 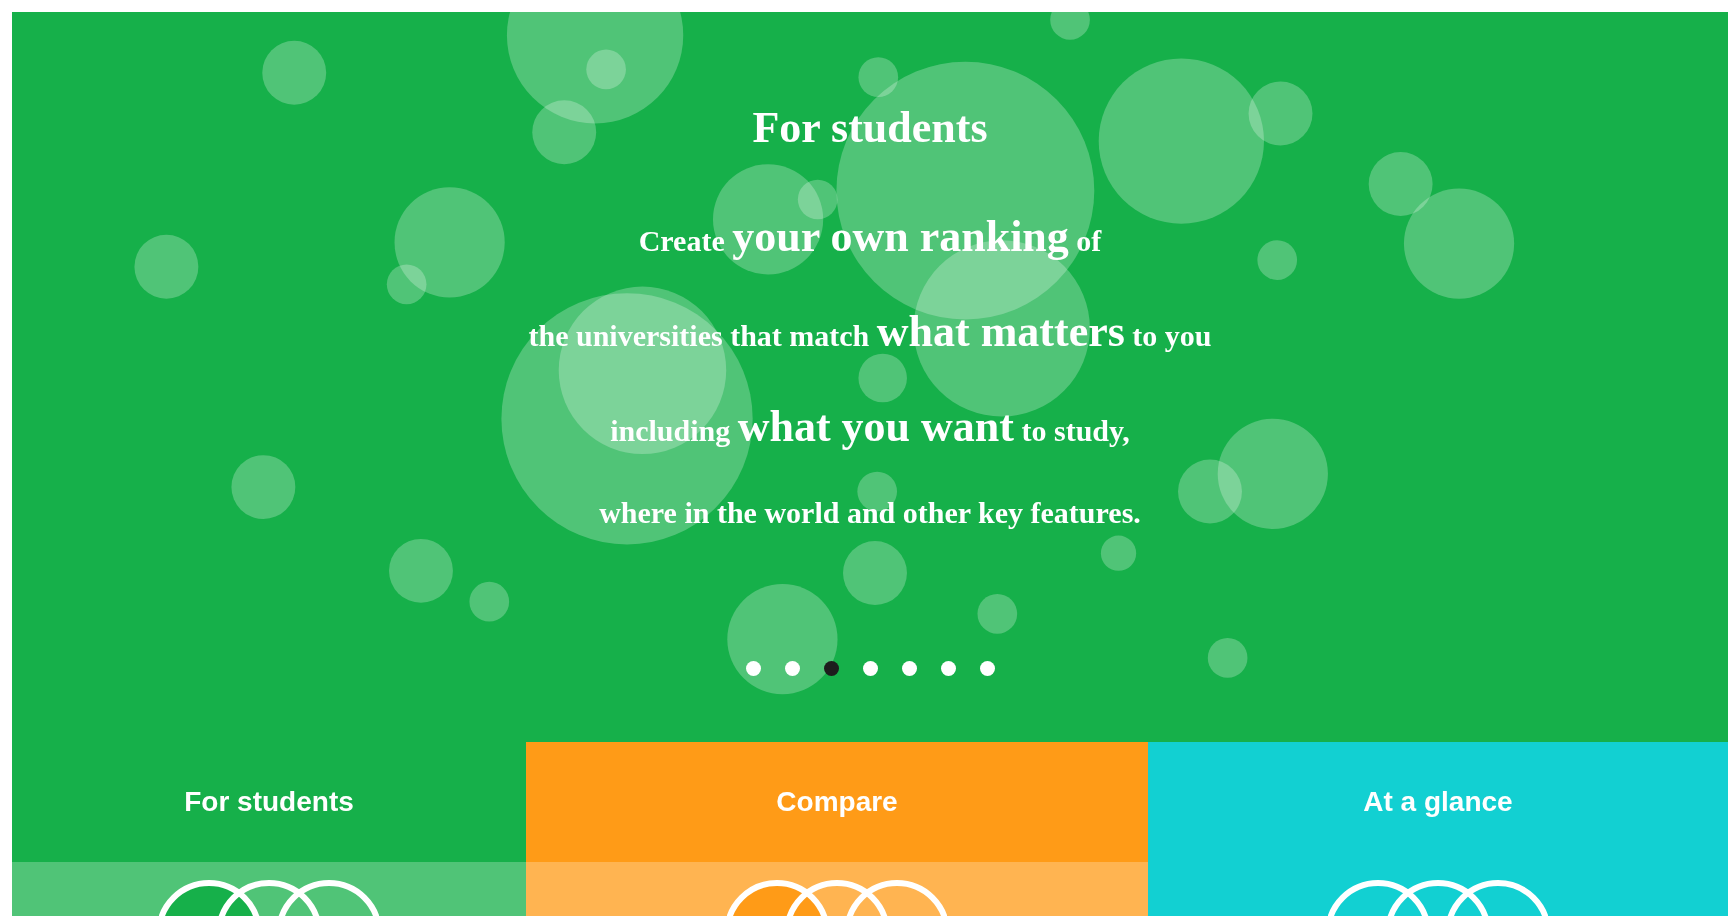 I want to click on hero-text-line: the universities that match what matters to you, so click(x=870, y=332).